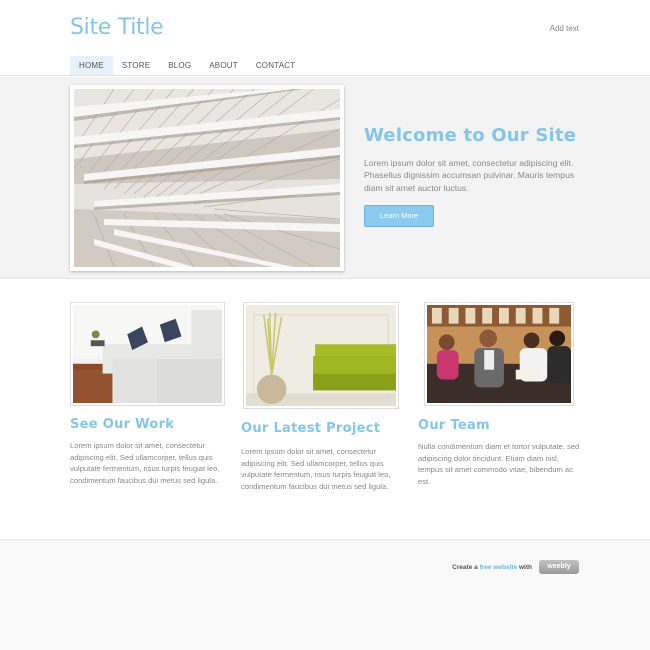  What do you see at coordinates (311, 428) in the screenshot?
I see `latest-project-title: Our Latest Project` at bounding box center [311, 428].